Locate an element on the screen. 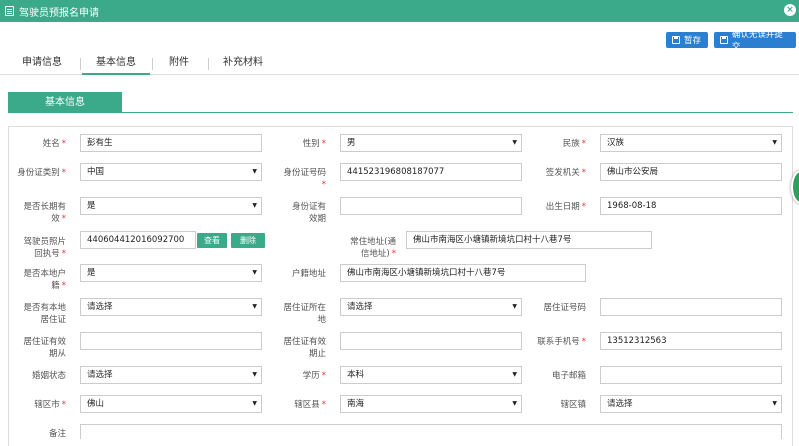 The height and width of the screenshot is (446, 799). resfrom-label-line2: 期从 is located at coordinates (57, 354).